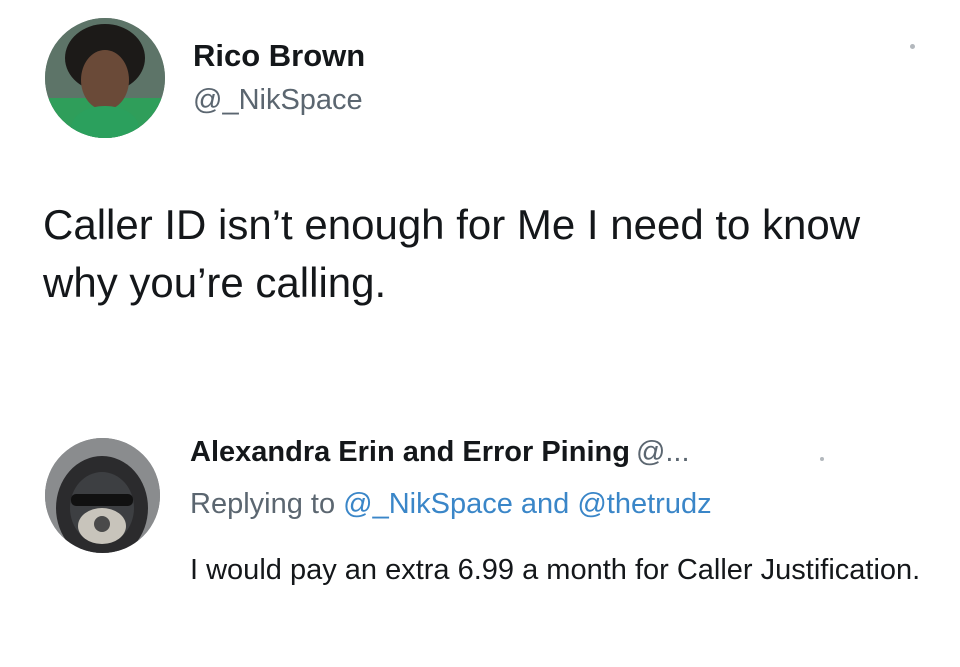 Image resolution: width=960 pixels, height=667 pixels. What do you see at coordinates (279, 56) in the screenshot?
I see `author-name: Rico Brown` at bounding box center [279, 56].